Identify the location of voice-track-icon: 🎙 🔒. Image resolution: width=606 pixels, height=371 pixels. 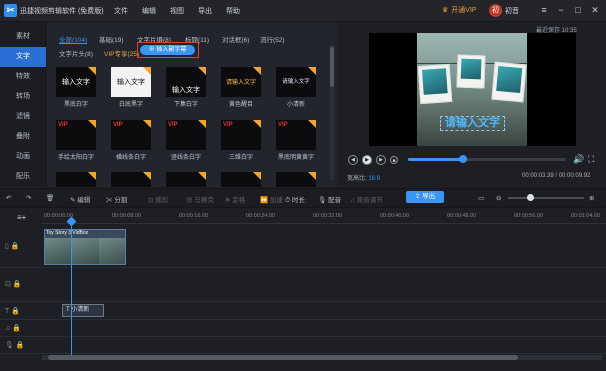
(15, 345).